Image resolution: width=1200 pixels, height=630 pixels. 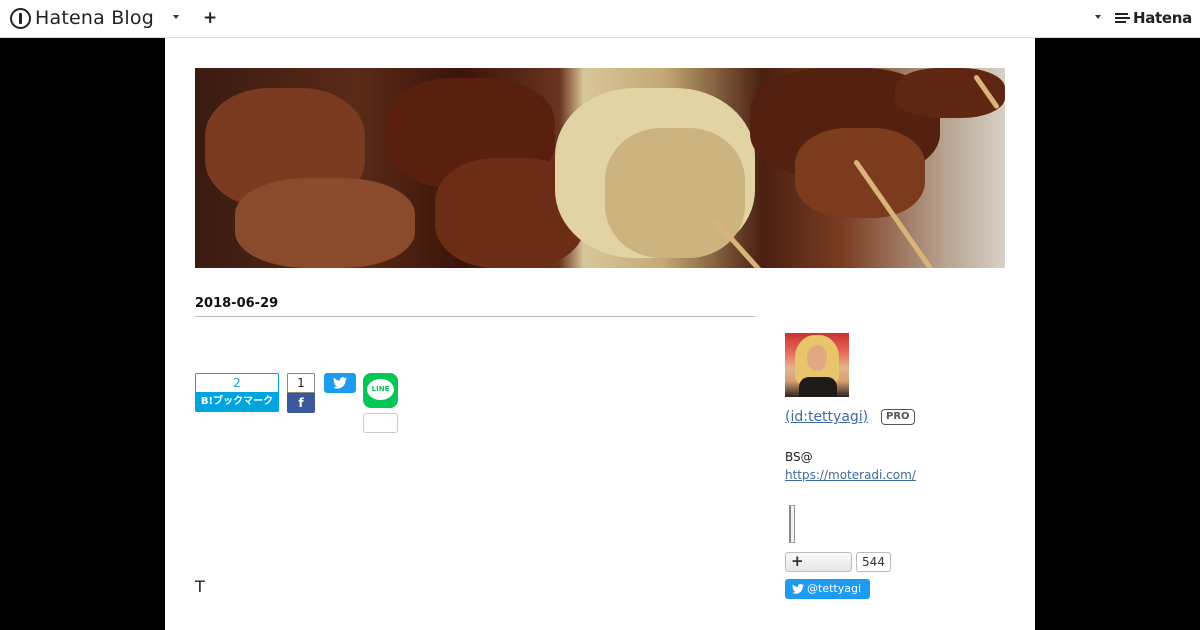 What do you see at coordinates (817, 365) in the screenshot?
I see `profile-avatar` at bounding box center [817, 365].